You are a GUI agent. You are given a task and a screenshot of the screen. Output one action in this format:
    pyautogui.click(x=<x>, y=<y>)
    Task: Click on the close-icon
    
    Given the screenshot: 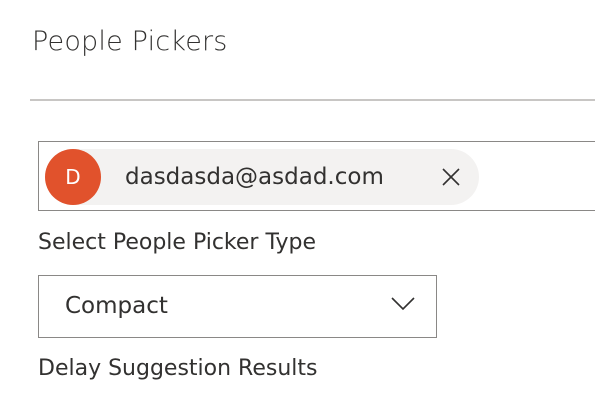 What is the action you would take?
    pyautogui.click(x=451, y=177)
    